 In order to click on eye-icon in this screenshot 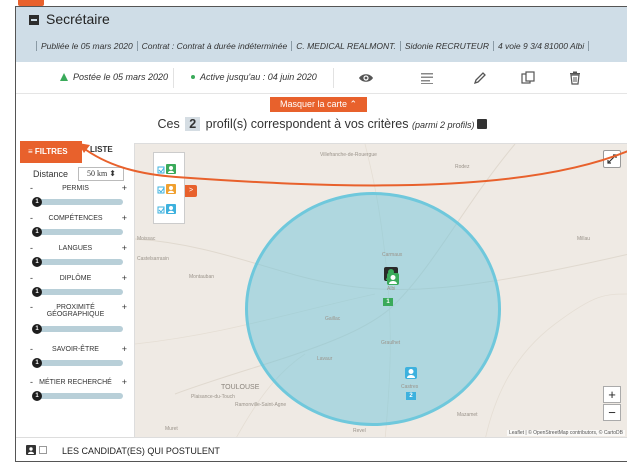, I will do `click(366, 78)`.